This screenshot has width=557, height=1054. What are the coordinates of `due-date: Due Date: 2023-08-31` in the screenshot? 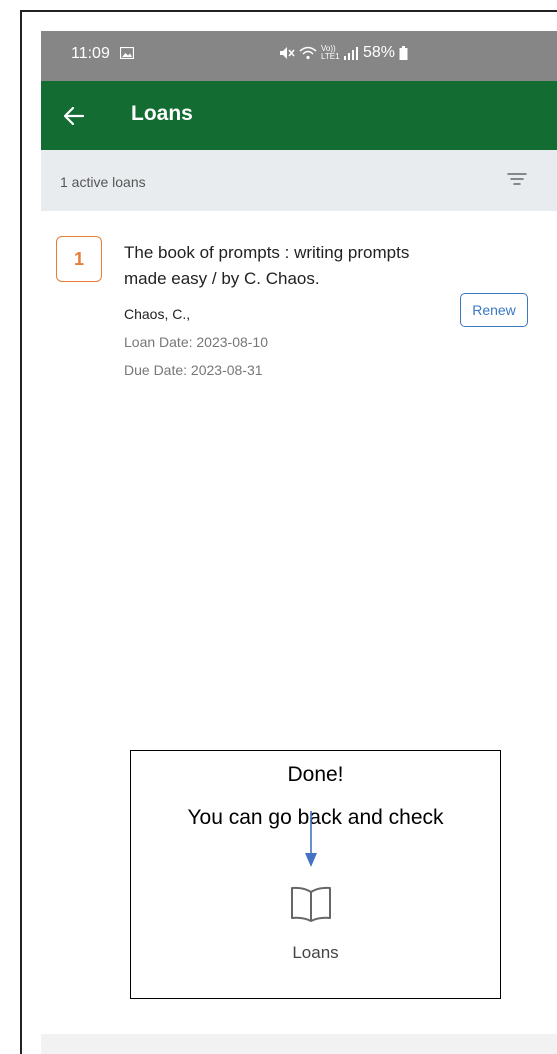 It's located at (193, 370).